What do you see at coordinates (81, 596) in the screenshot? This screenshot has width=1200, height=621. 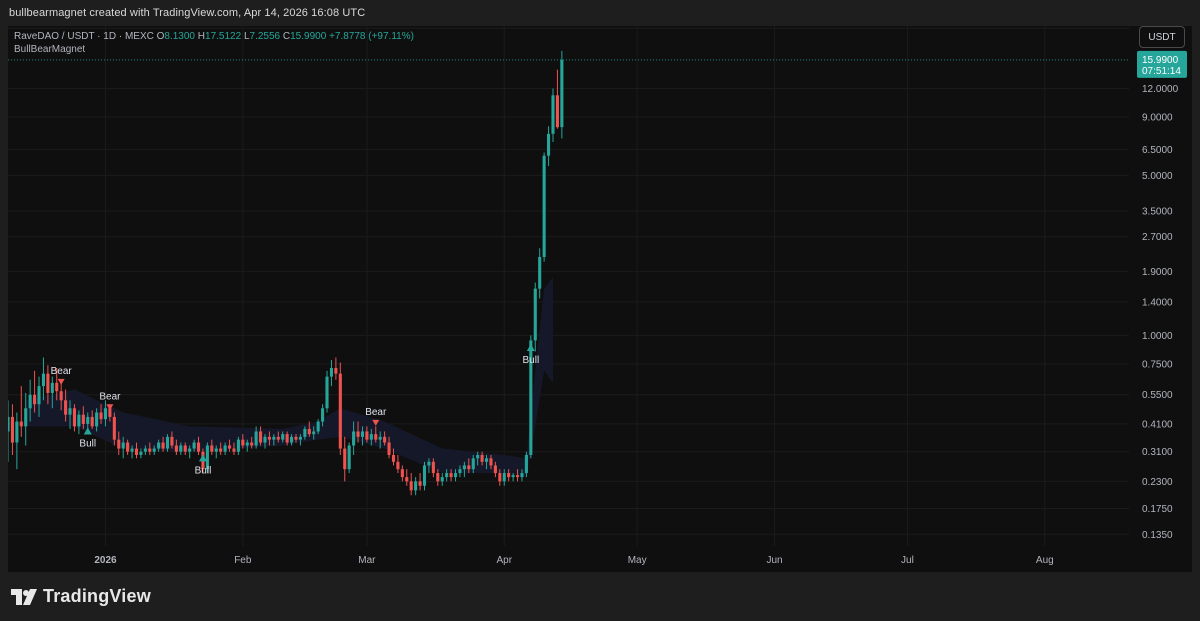 I see `tradingview-logo: TradingView` at bounding box center [81, 596].